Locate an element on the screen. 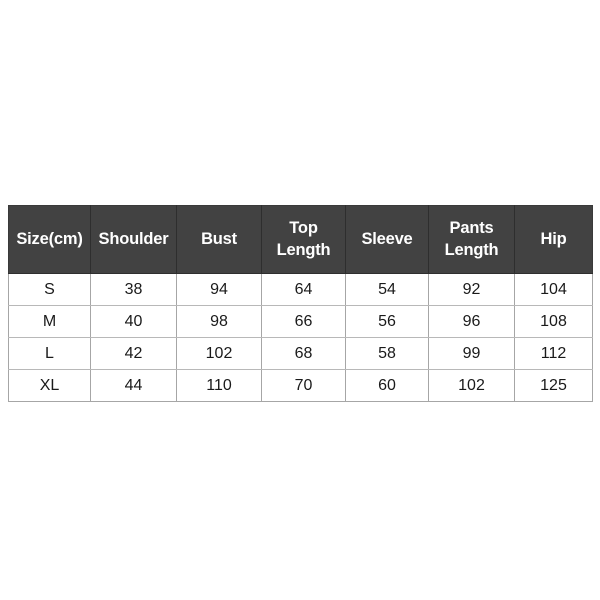 This screenshot has width=600, height=600. column-header-line: Size(cm) is located at coordinates (49, 238).